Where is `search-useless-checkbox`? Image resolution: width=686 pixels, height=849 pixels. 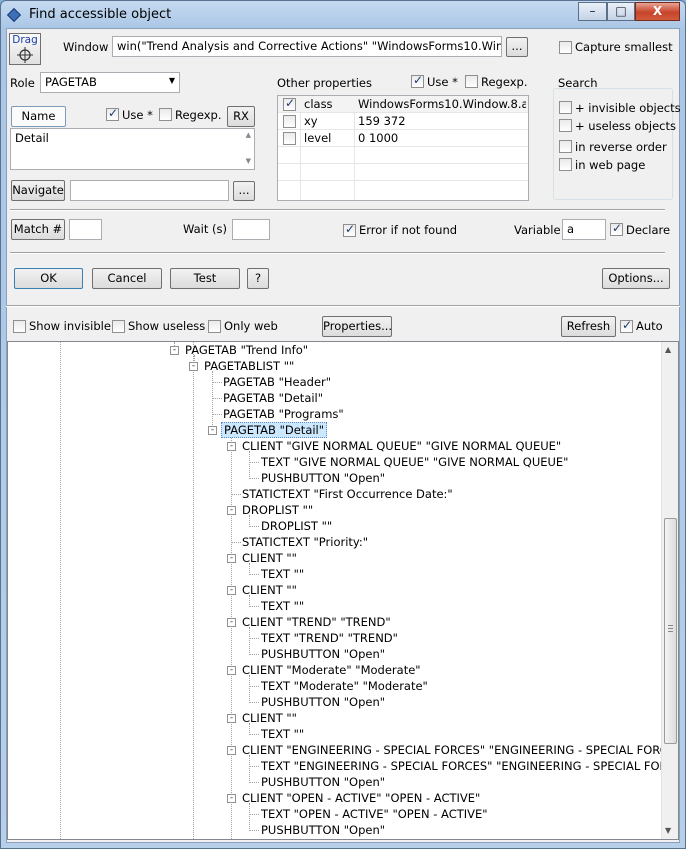
search-useless-checkbox is located at coordinates (565, 125).